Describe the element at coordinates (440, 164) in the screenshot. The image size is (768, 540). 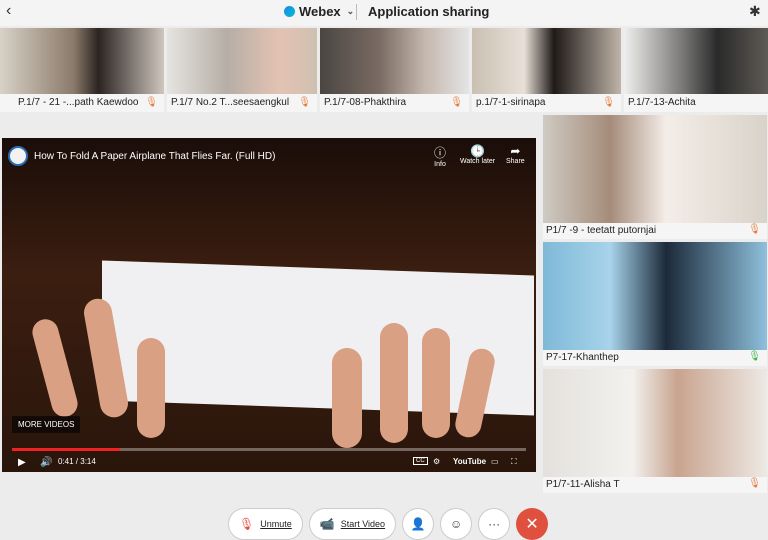
I see `info-label: Info` at that location.